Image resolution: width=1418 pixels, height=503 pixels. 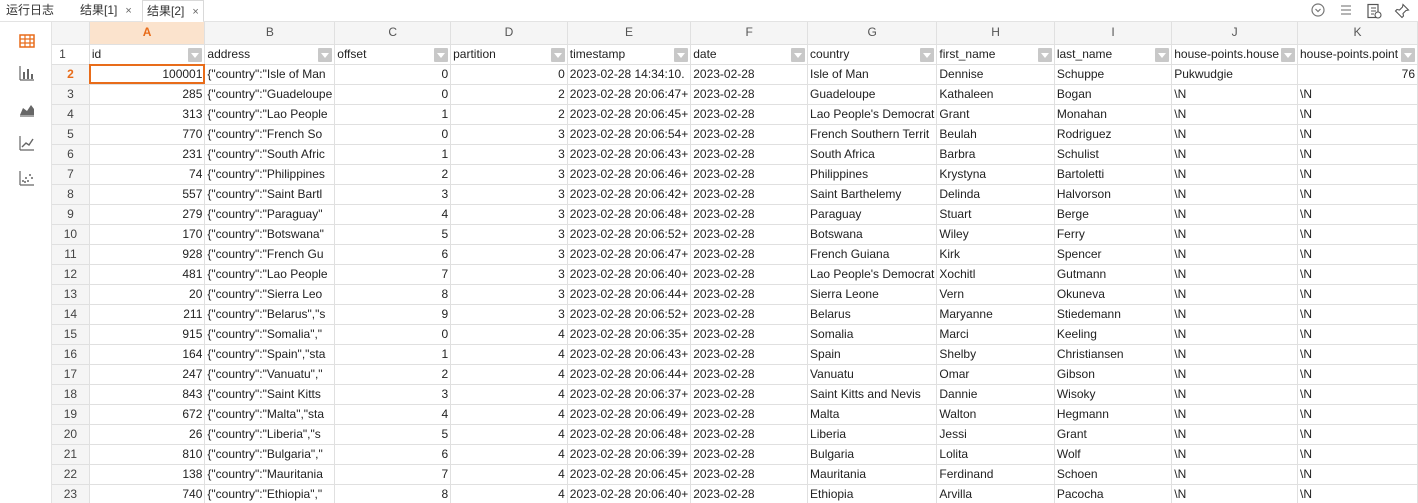 What do you see at coordinates (71, 234) in the screenshot?
I see `row-number: 10` at bounding box center [71, 234].